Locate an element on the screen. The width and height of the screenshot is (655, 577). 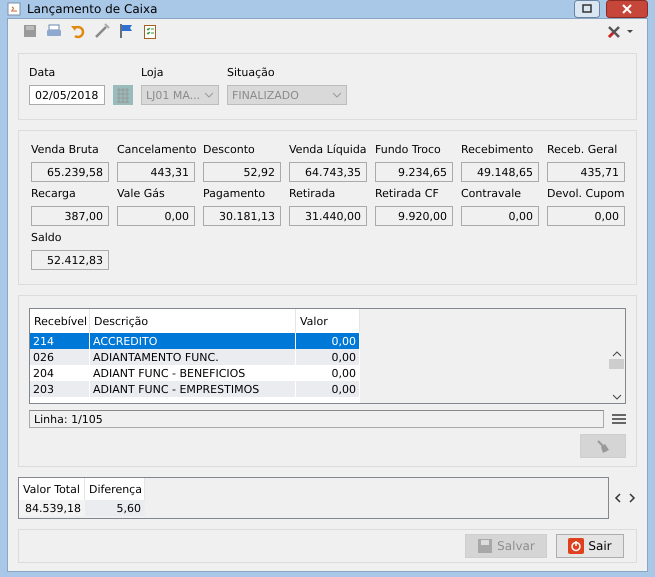
app-icon is located at coordinates (14, 9).